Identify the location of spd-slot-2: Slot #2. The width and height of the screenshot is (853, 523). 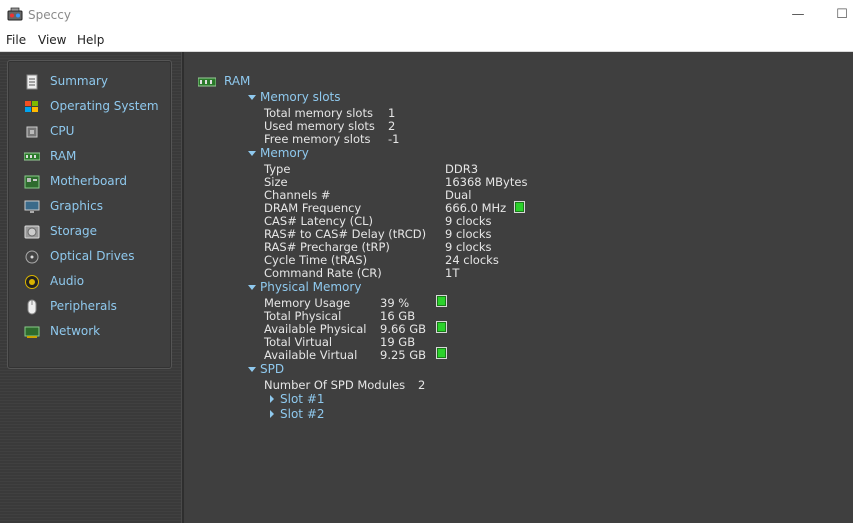
(302, 414).